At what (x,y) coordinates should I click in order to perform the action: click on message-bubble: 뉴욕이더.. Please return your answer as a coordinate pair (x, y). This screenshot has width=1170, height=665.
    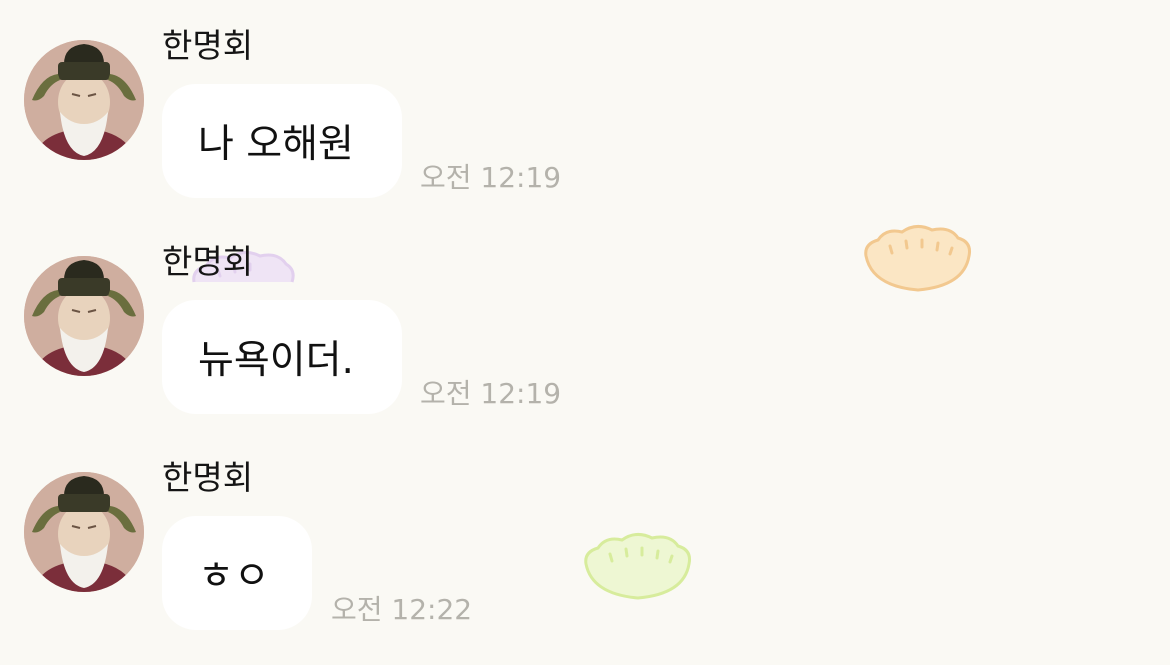
    Looking at the image, I should click on (282, 357).